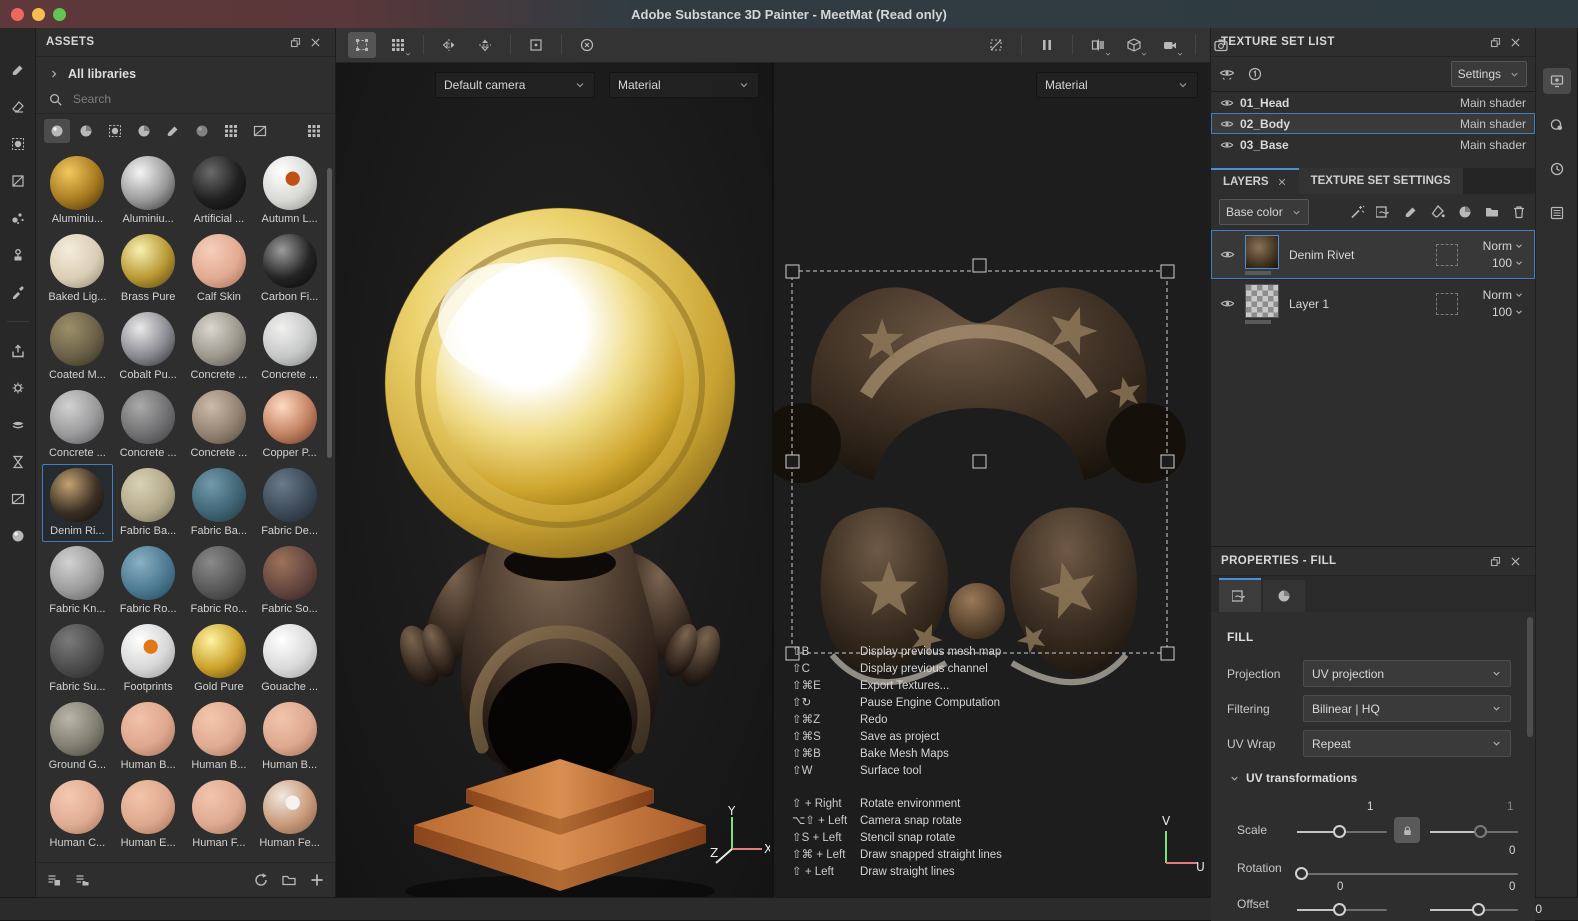  Describe the element at coordinates (231, 131) in the screenshot. I see `filter-textures-icon` at that location.